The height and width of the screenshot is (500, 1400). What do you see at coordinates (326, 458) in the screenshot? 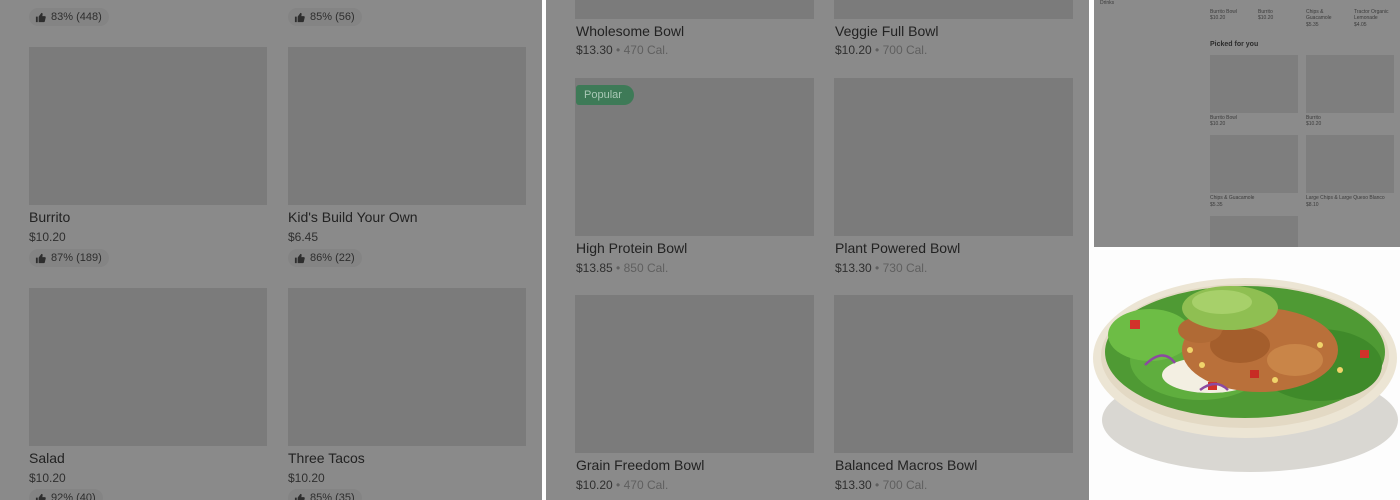
I see `menu-item-title: Three Tacos` at bounding box center [326, 458].